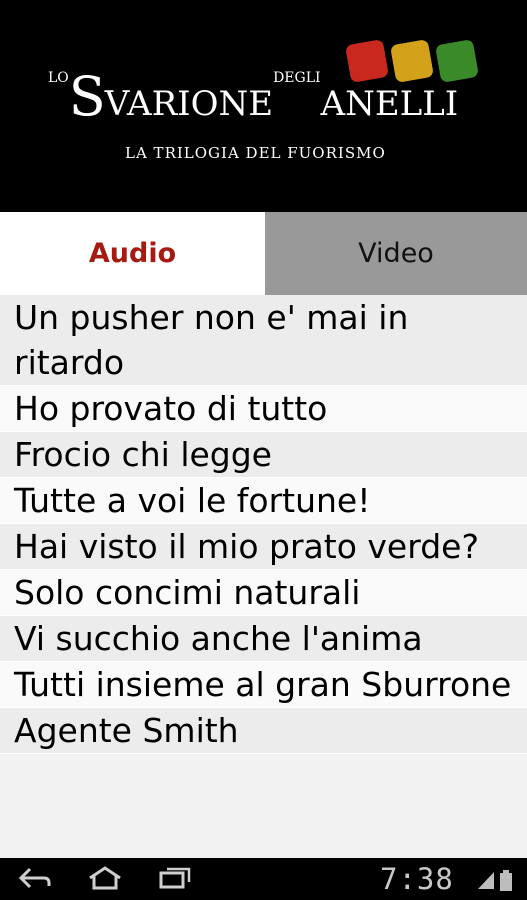 The image size is (527, 900). What do you see at coordinates (87, 96) in the screenshot?
I see `logo-letter-s: S` at bounding box center [87, 96].